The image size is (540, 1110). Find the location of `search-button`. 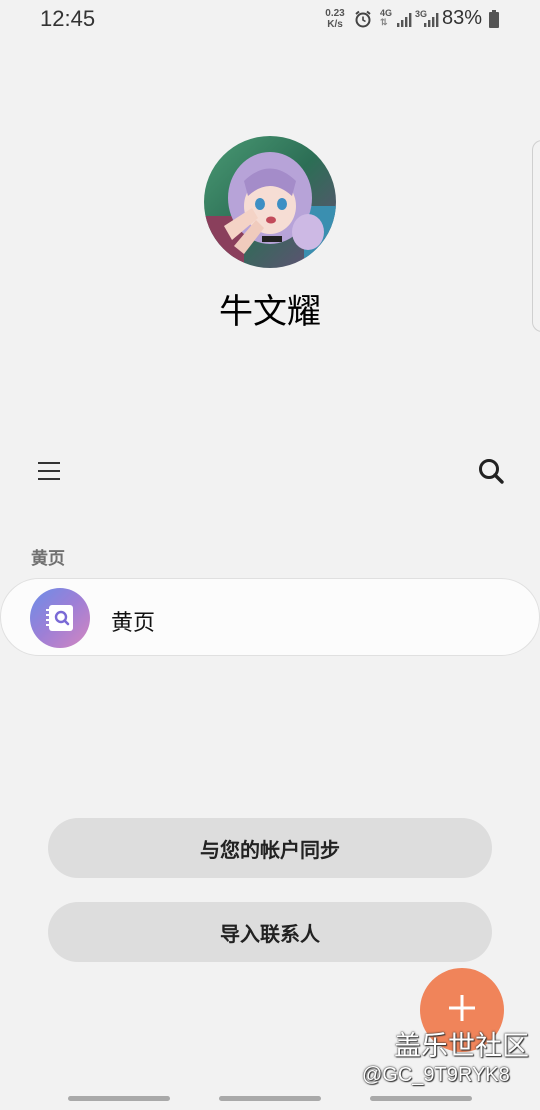

search-button is located at coordinates (491, 473).